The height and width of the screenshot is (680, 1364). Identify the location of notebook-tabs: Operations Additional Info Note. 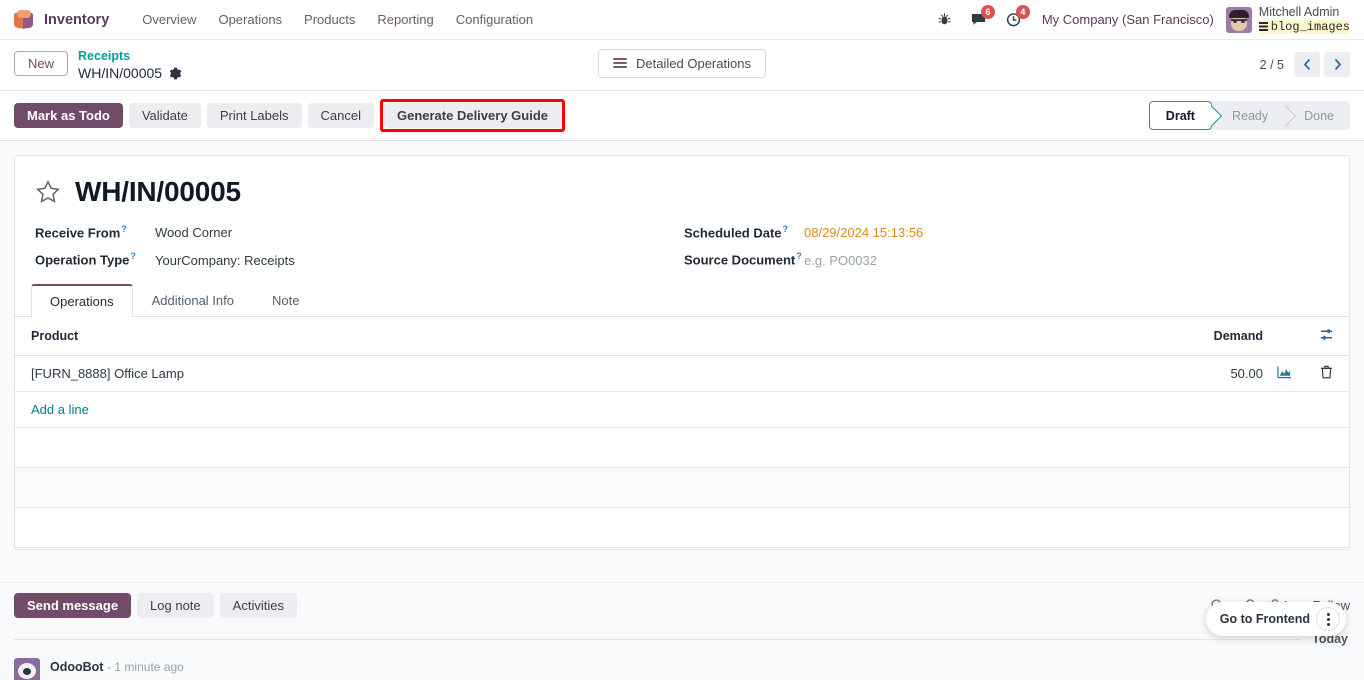
(682, 300).